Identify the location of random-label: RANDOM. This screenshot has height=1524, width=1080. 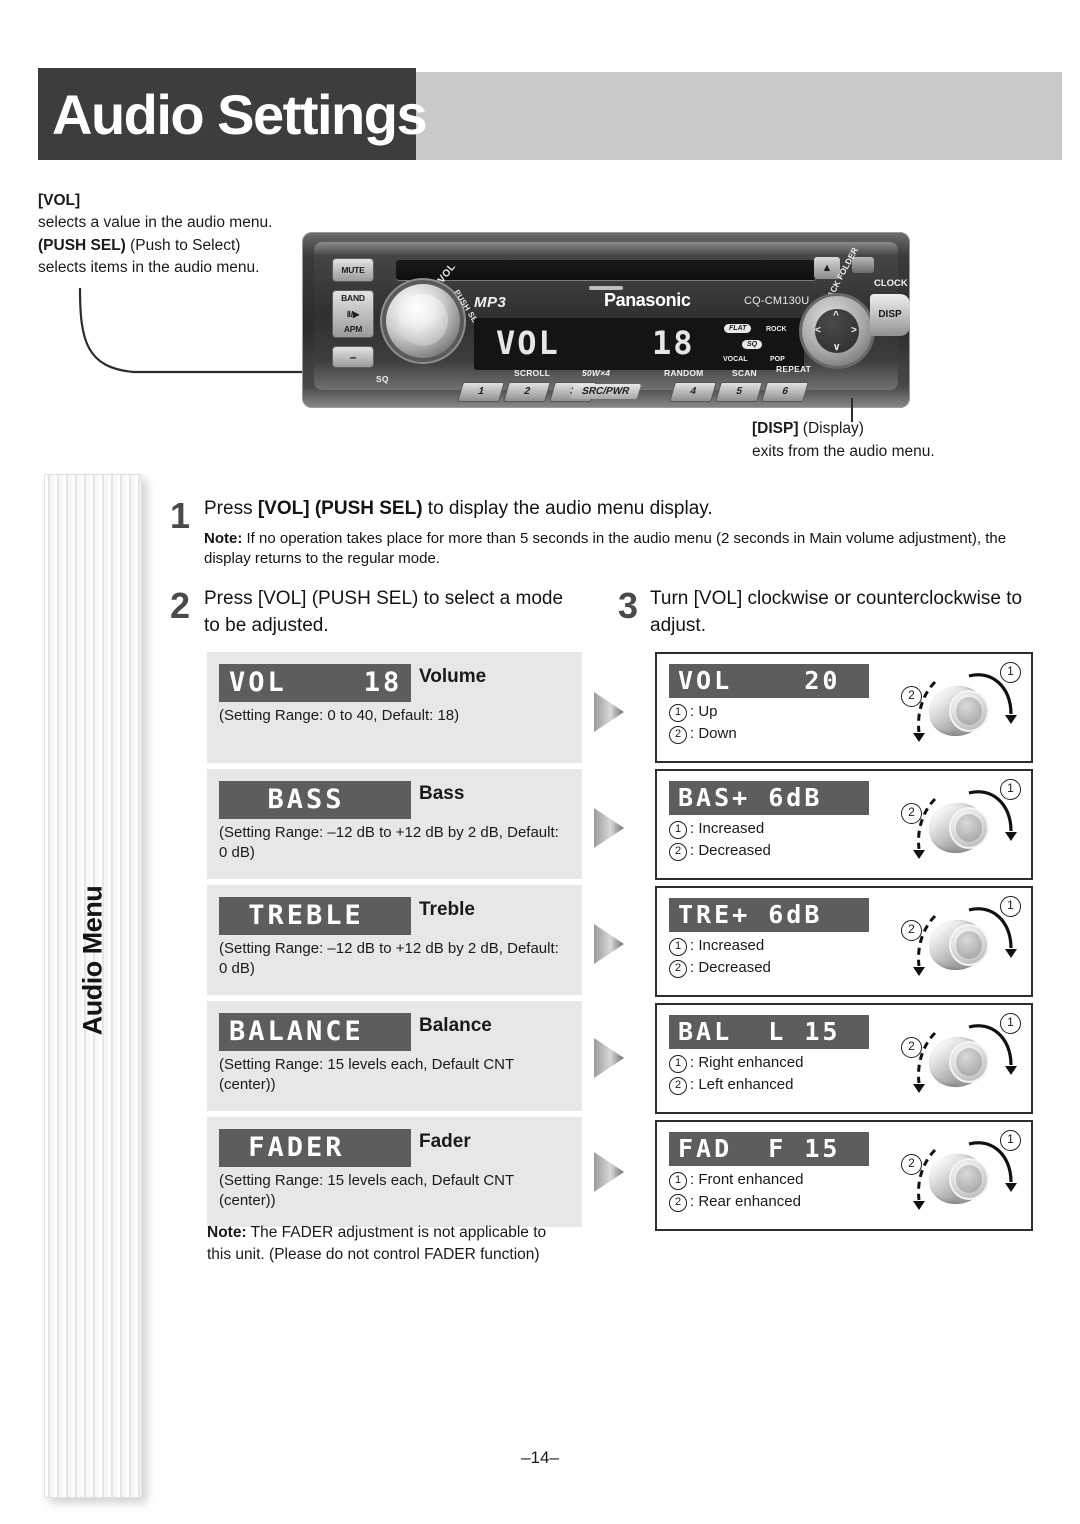
(684, 373).